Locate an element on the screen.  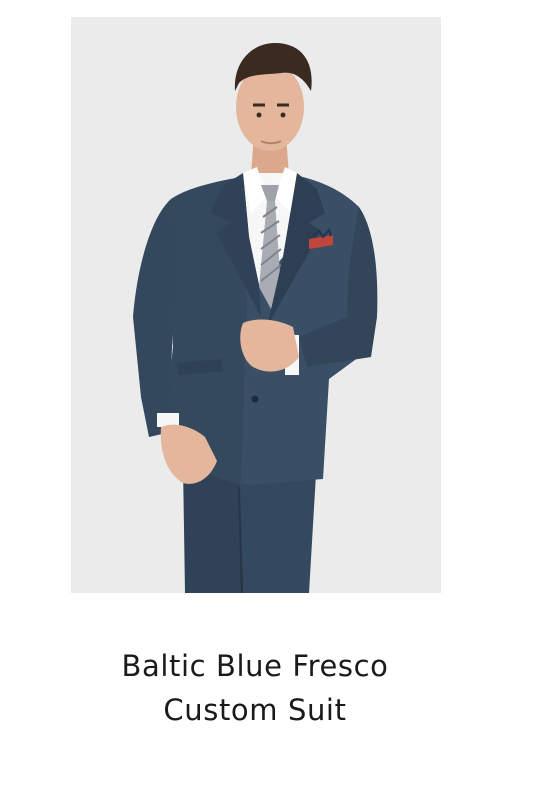
eye-right is located at coordinates (283, 115).